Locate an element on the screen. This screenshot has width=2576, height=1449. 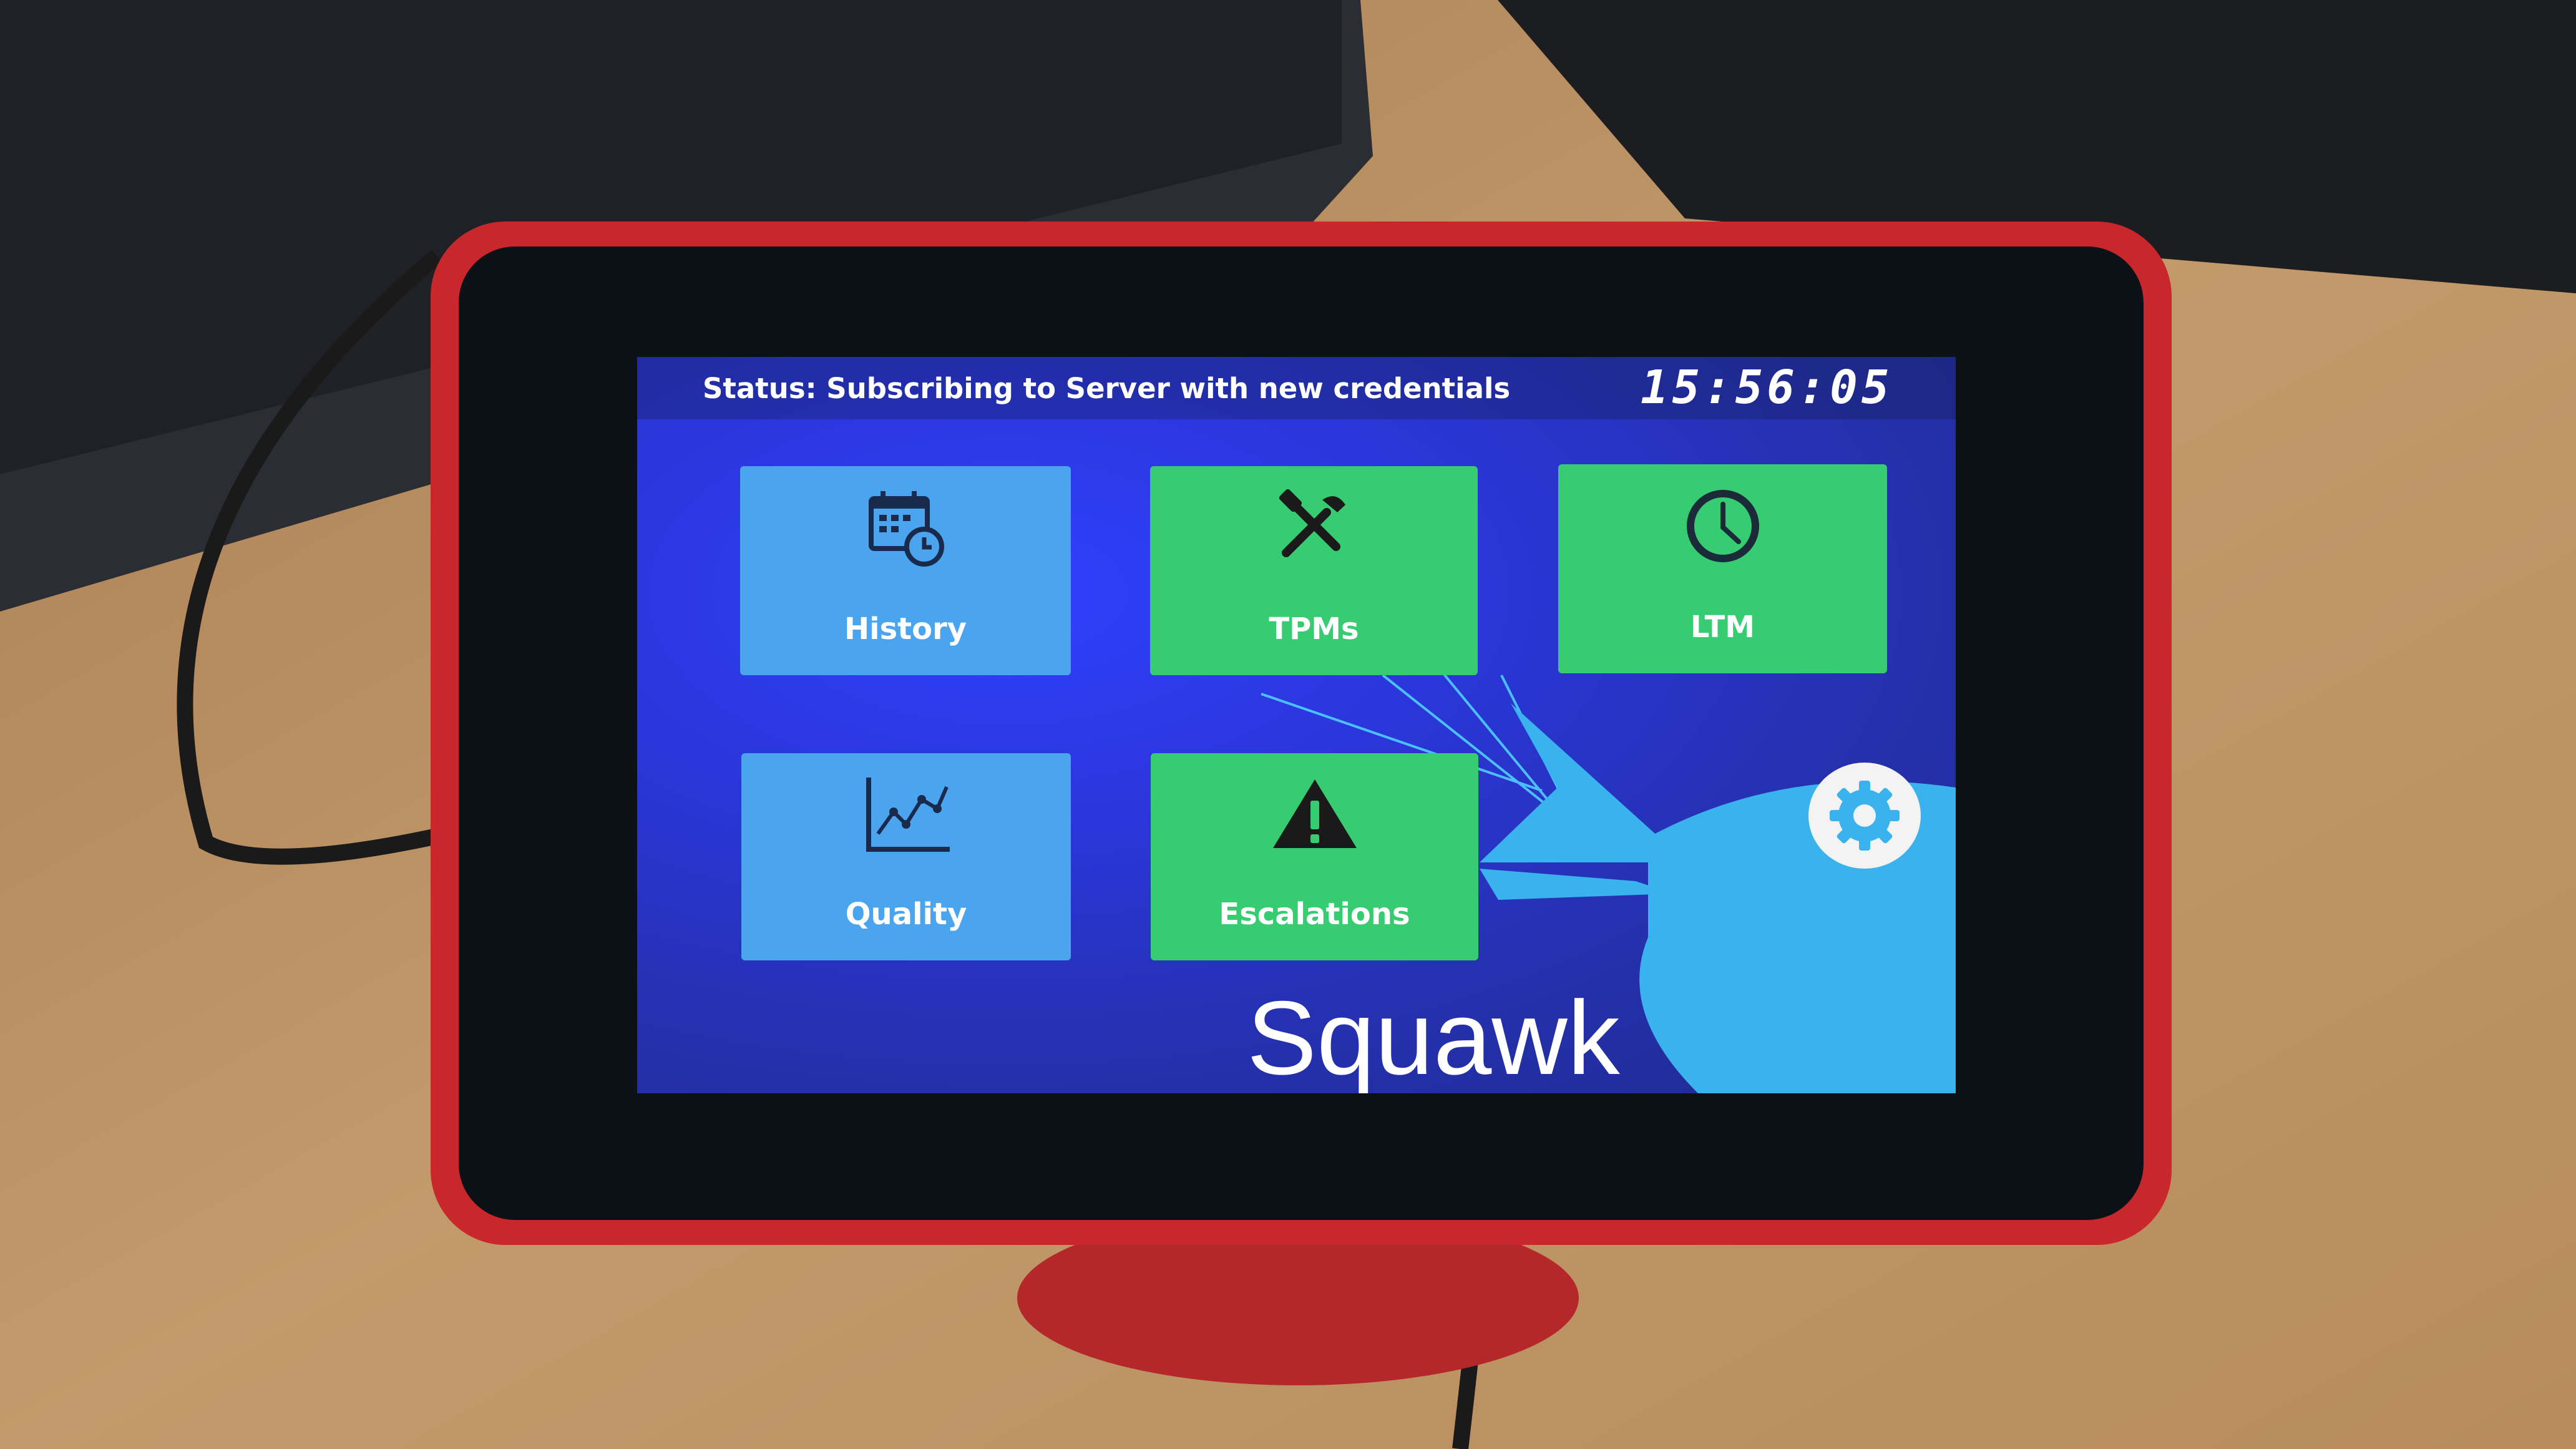
escalations-tile: Escalations is located at coordinates (1314, 856).